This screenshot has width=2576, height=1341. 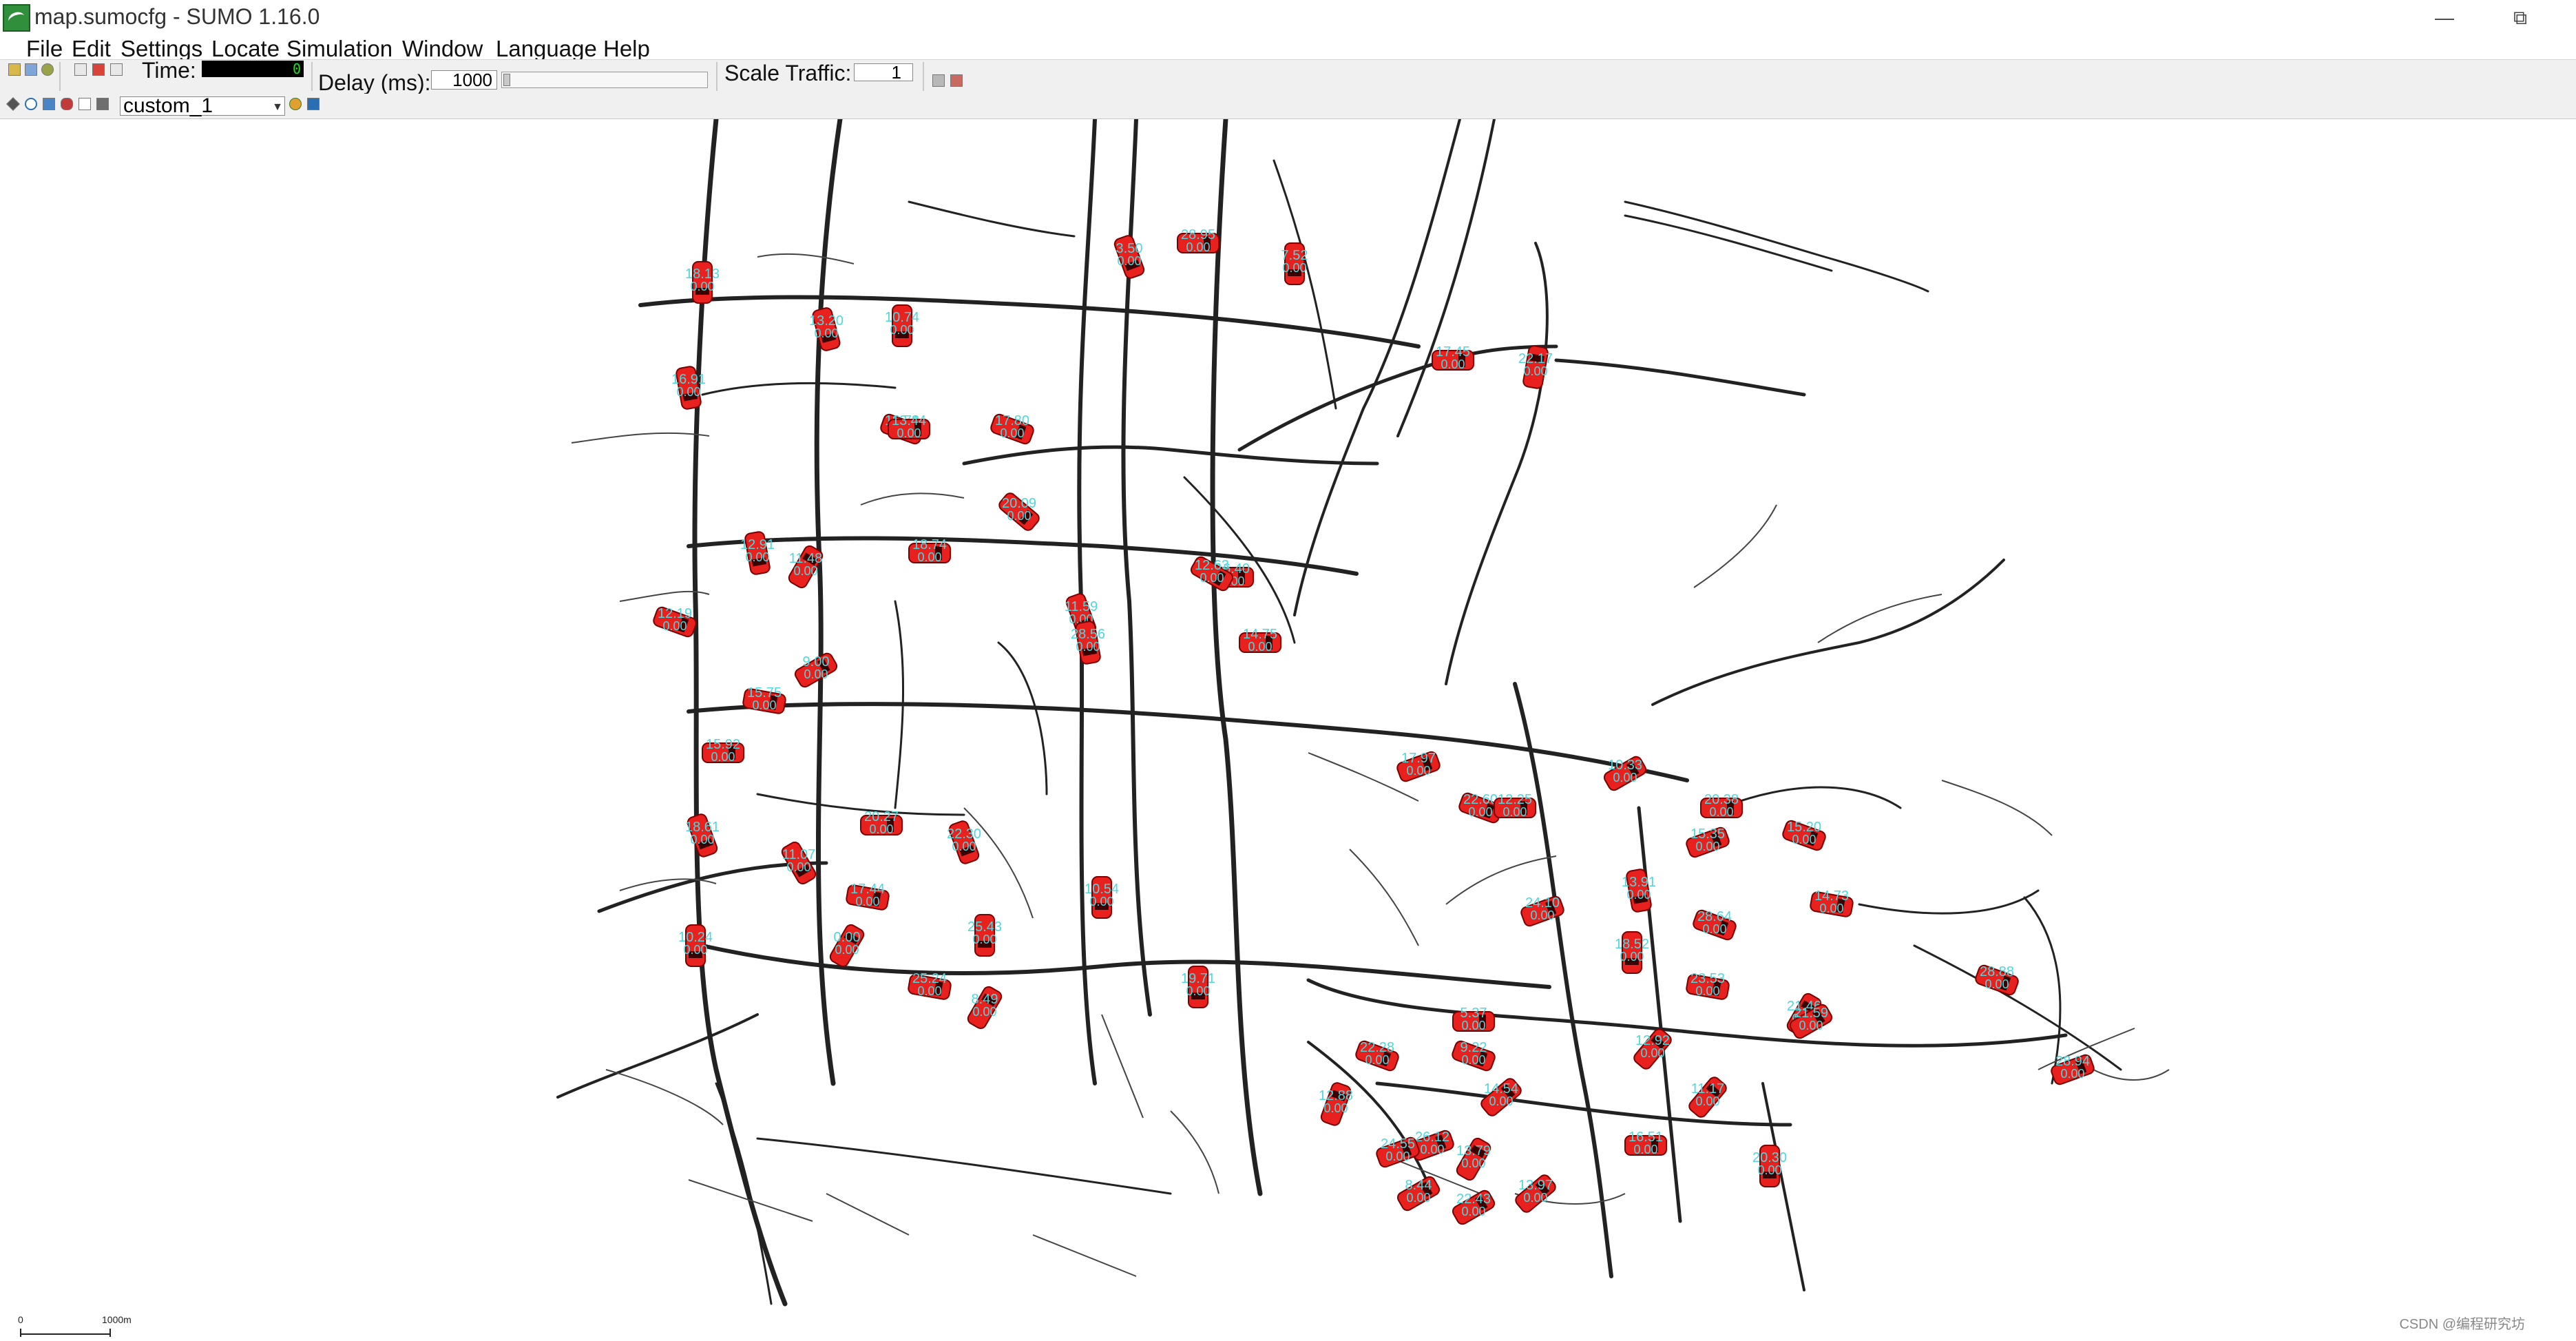 What do you see at coordinates (464, 80) in the screenshot?
I see `delay-input: 1000` at bounding box center [464, 80].